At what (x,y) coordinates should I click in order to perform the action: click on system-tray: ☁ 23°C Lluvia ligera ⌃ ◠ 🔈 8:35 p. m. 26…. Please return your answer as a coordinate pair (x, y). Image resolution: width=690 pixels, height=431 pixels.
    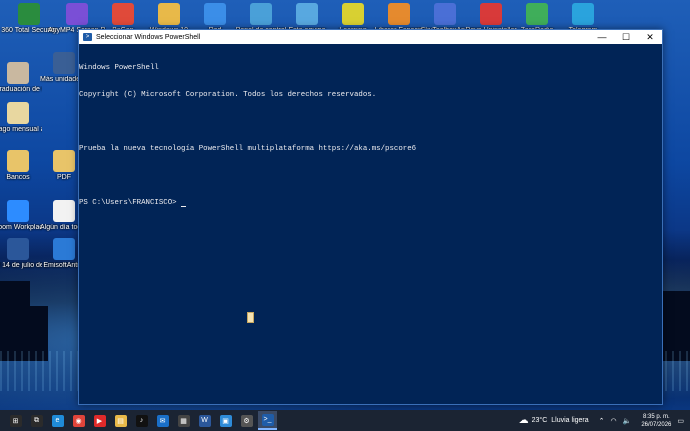
    Looking at the image, I should click on (604, 420).